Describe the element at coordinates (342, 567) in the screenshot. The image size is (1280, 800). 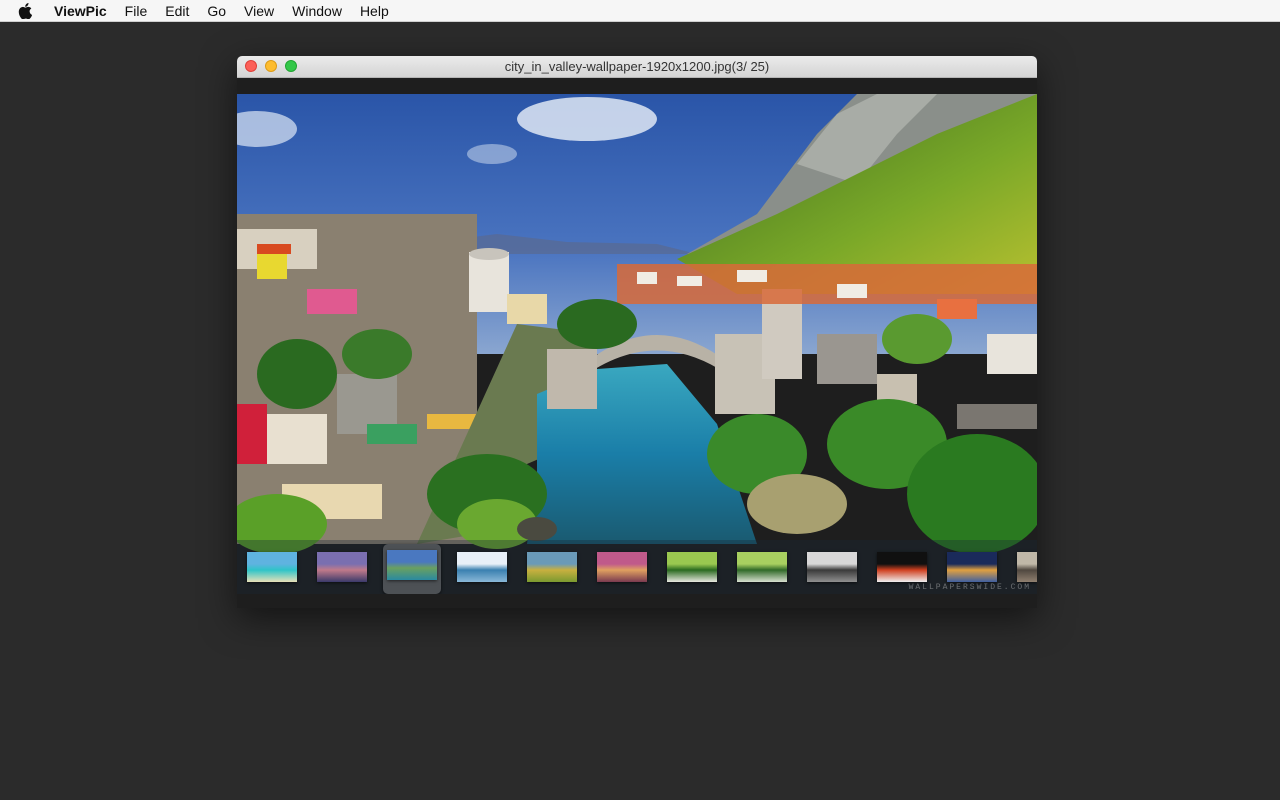
I see `thumb-city-sunset` at that location.